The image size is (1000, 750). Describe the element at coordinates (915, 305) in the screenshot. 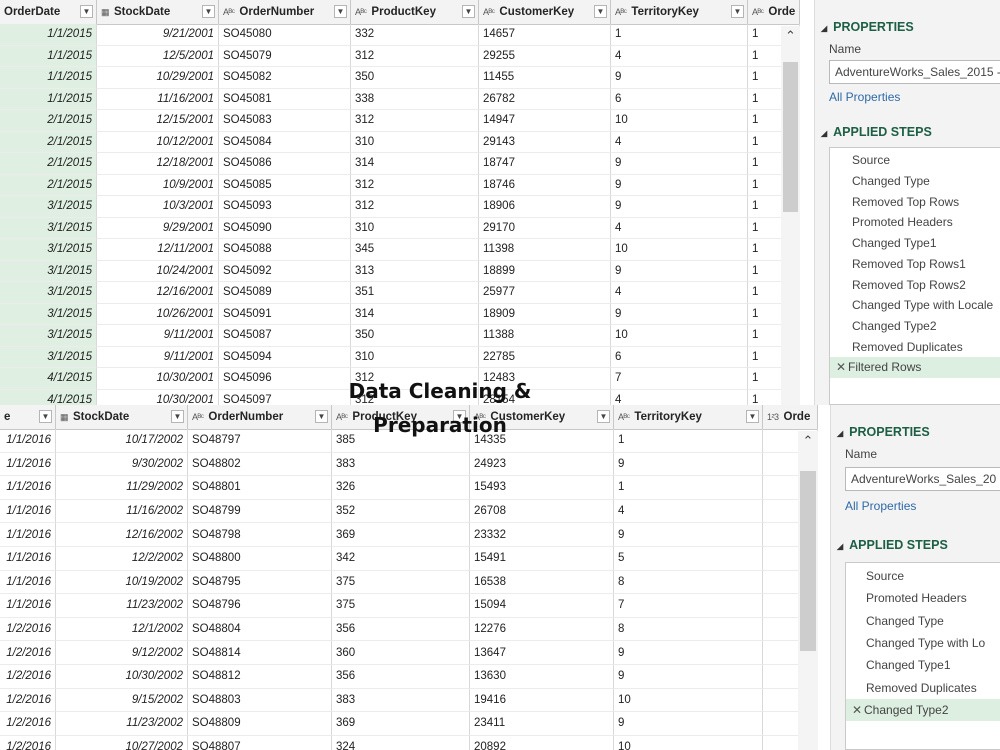

I see `applied-step-item: Changed Type with Locale` at that location.